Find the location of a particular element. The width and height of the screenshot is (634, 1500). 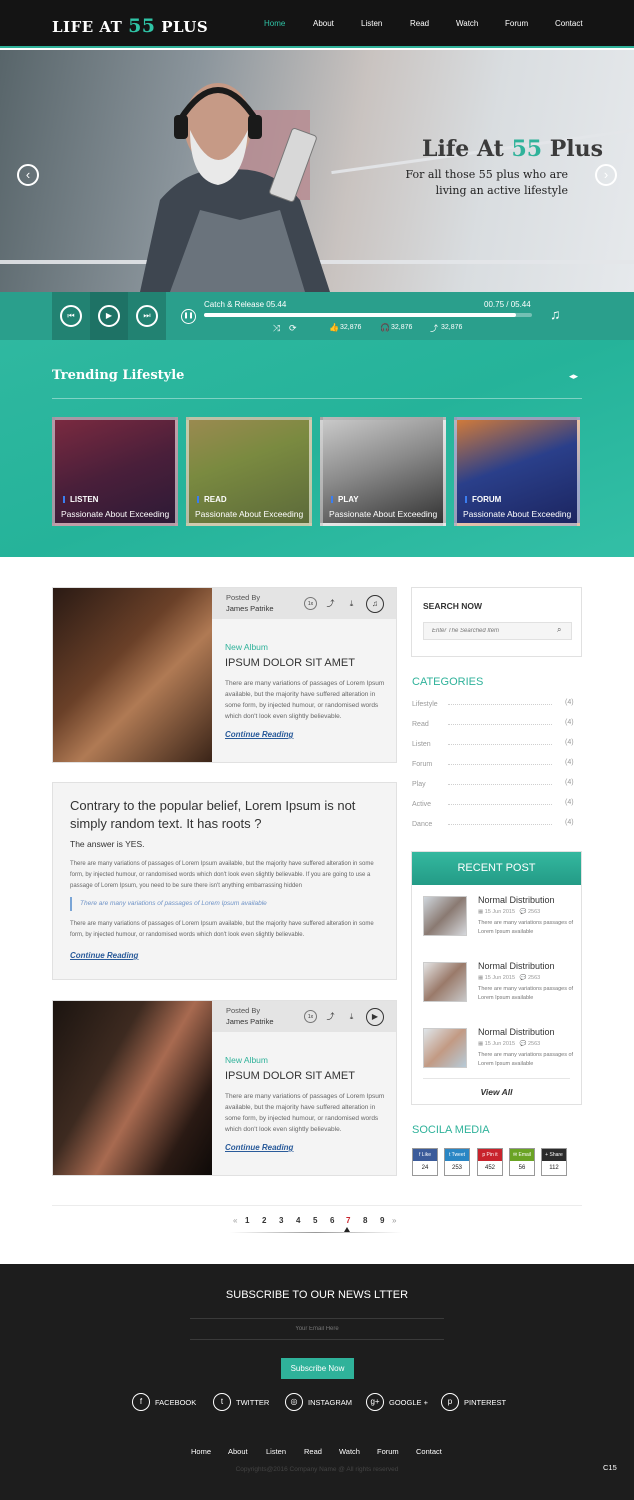

shuffle-icon: ⤨ is located at coordinates (276, 328).